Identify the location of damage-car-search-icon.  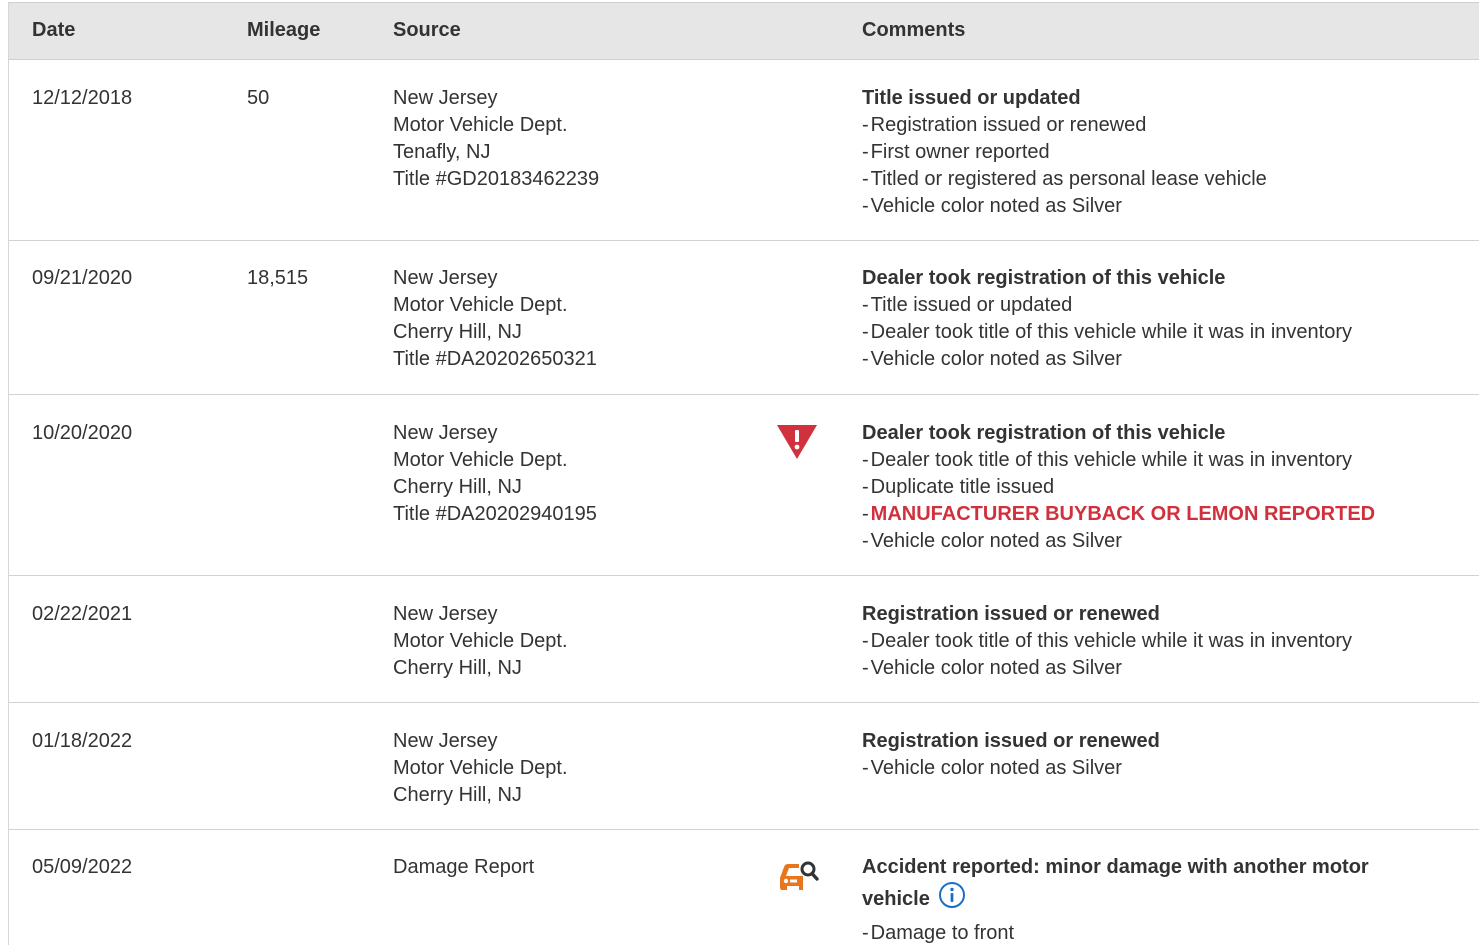
(799, 878).